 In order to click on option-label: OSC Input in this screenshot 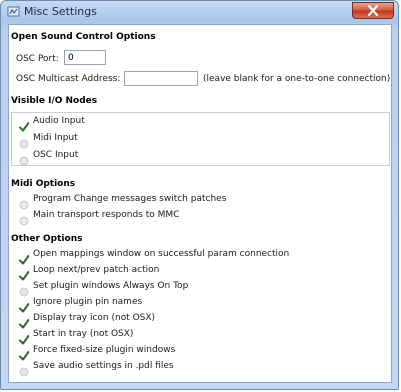, I will do `click(56, 155)`.